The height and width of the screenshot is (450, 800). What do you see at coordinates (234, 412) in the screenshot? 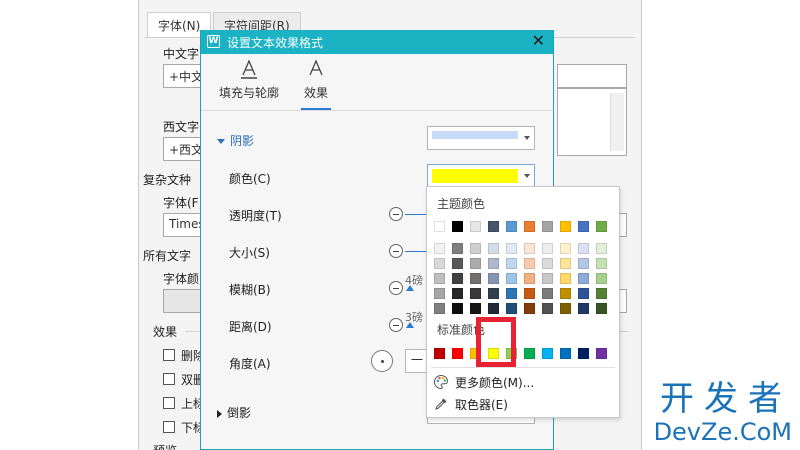
I see `reflection-section-header: 倒影` at bounding box center [234, 412].